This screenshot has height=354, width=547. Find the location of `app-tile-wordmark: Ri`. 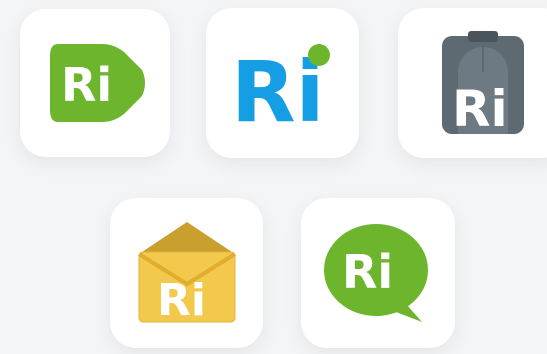

app-tile-wordmark: Ri is located at coordinates (282, 83).